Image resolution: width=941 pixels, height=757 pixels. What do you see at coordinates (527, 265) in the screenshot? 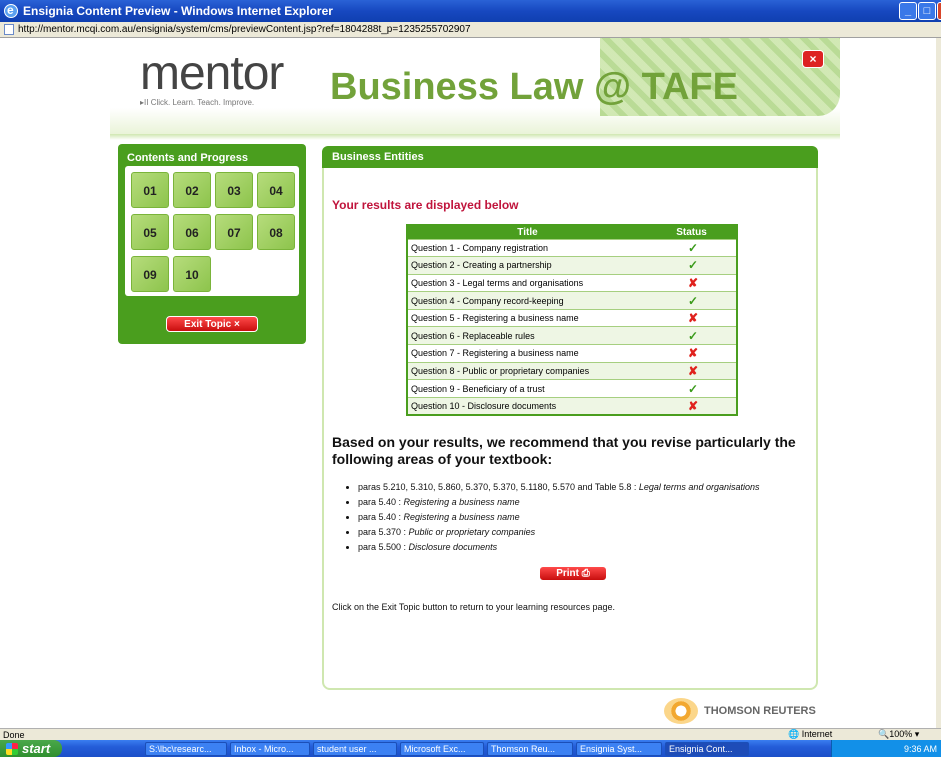
I see `question-title: Question 2 - Creating a partnership` at bounding box center [527, 265].